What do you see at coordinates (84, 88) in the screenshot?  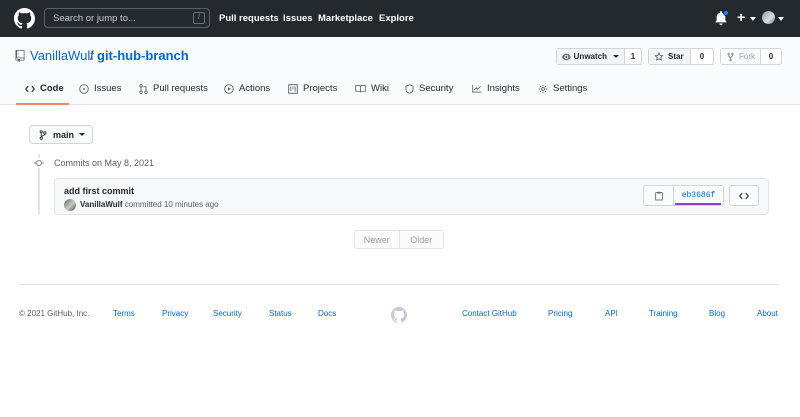 I see `issue-icon` at bounding box center [84, 88].